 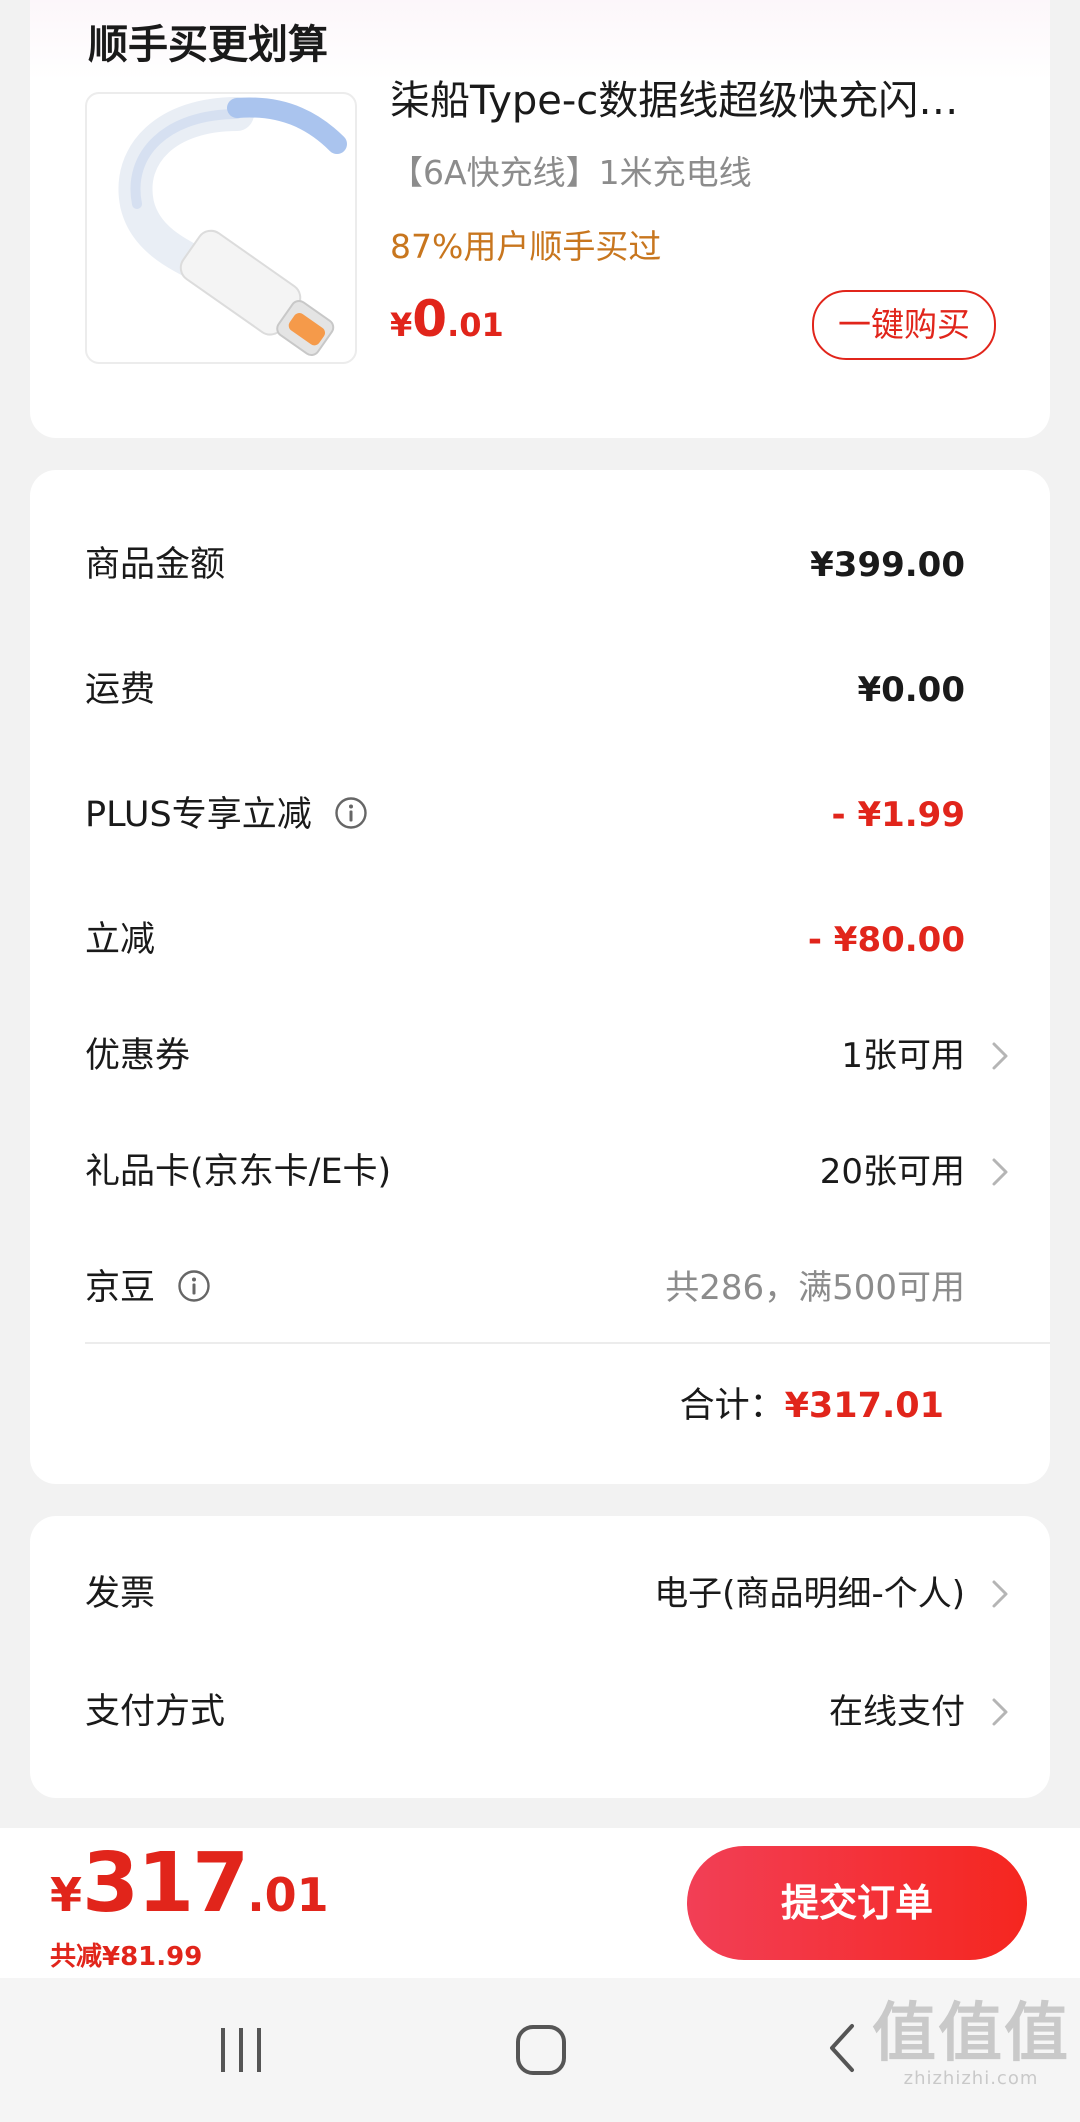 I want to click on summary-label: 京豆, so click(x=148, y=1288).